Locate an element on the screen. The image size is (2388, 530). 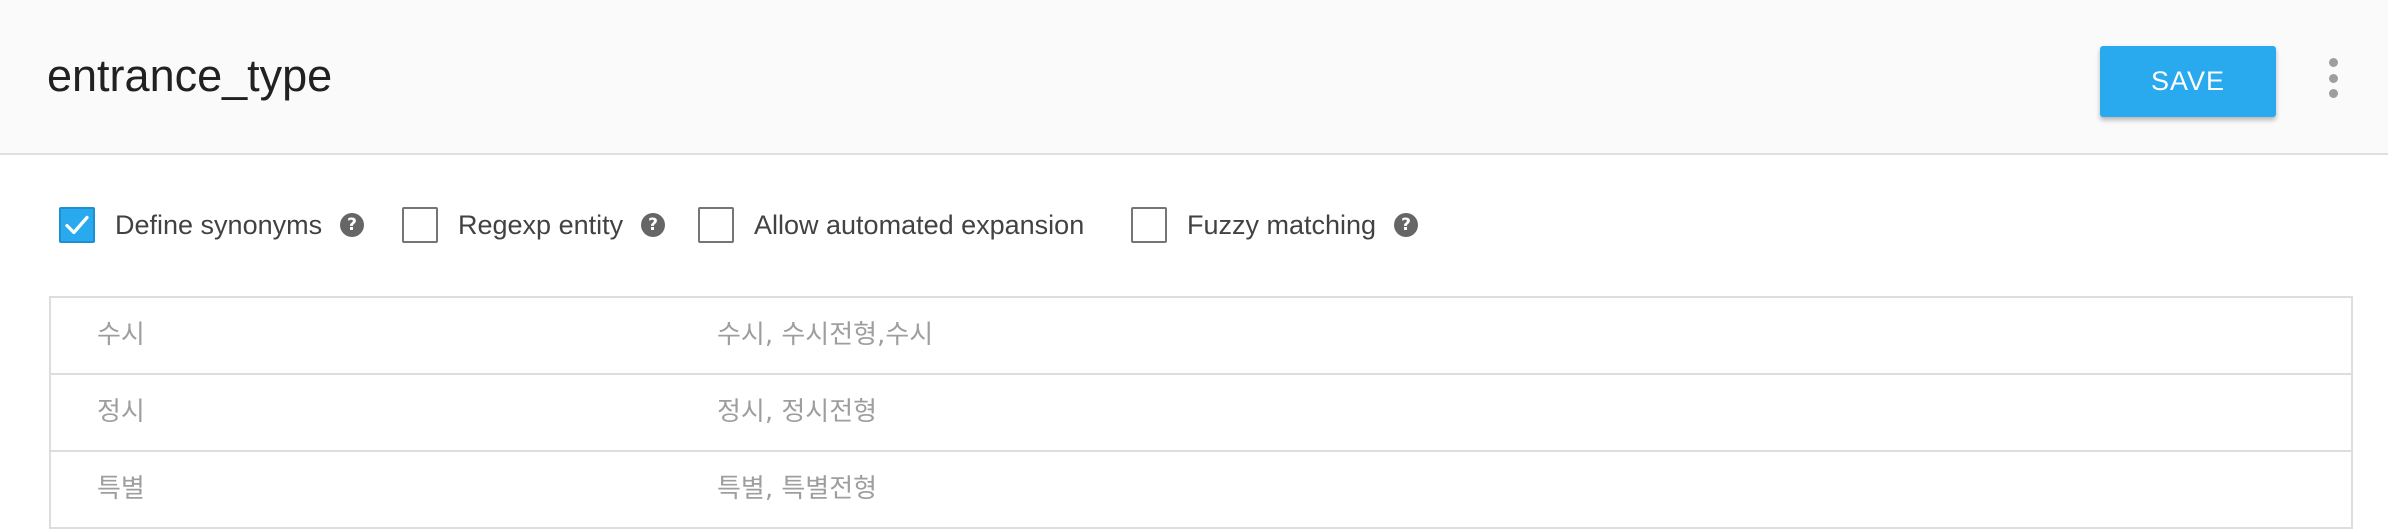
option-define-synonyms: Define synonyms ? is located at coordinates (212, 225).